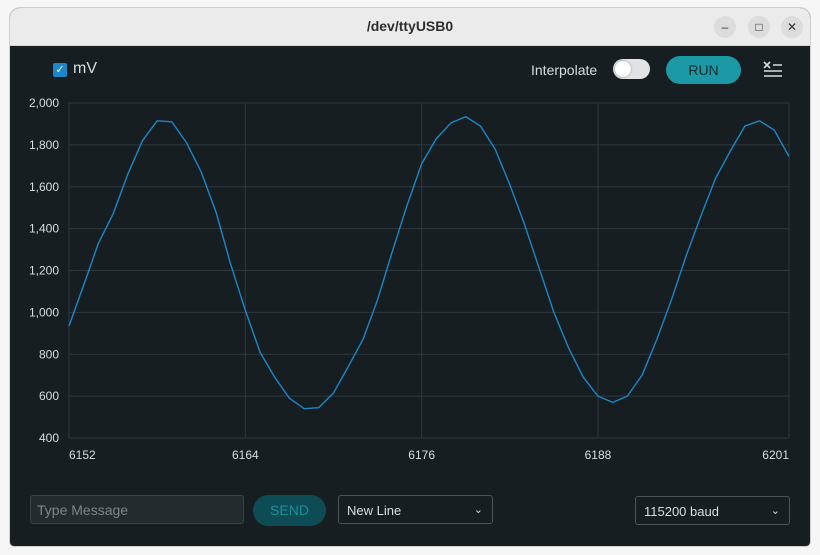 The width and height of the screenshot is (820, 555). What do you see at coordinates (415, 509) in the screenshot?
I see `line-ending-select: New Line ⌄` at bounding box center [415, 509].